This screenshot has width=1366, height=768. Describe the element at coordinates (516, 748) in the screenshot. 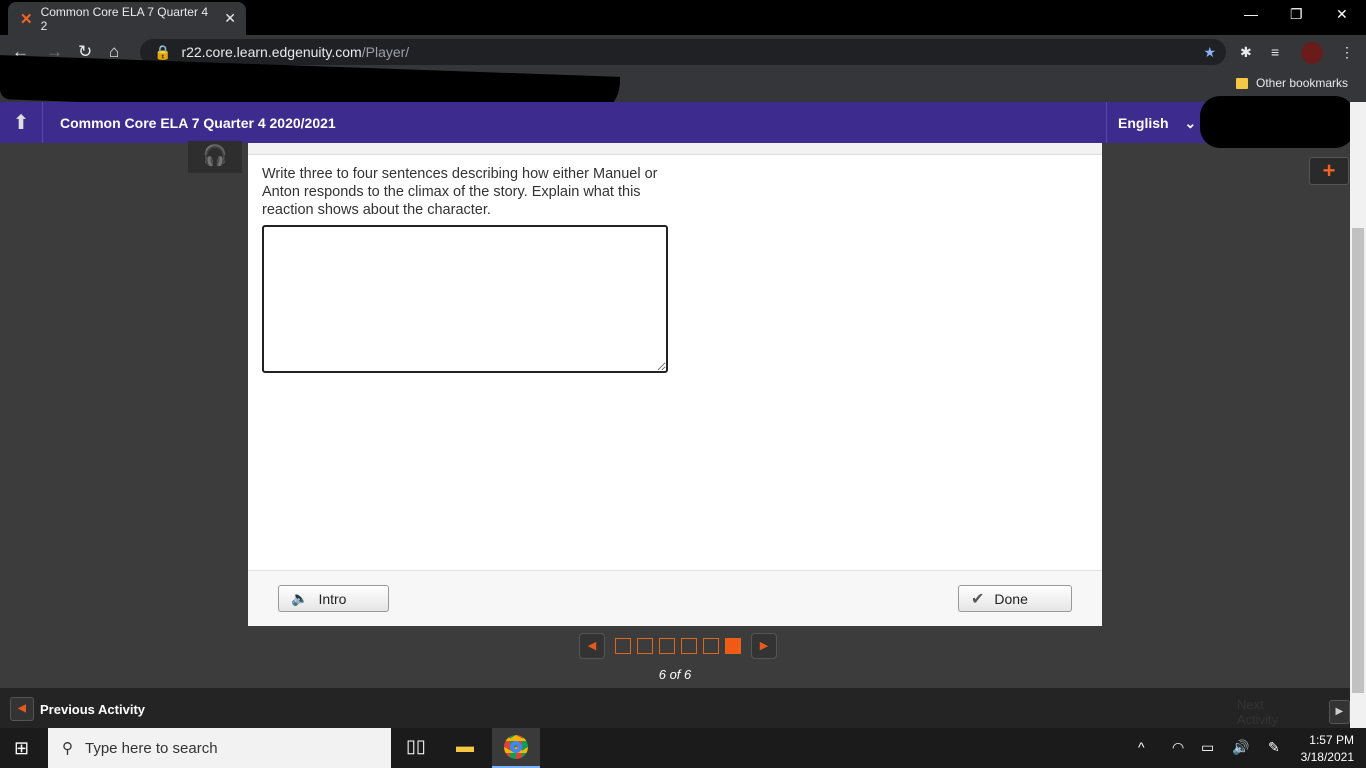

I see `chrome-taskbar-icon` at that location.